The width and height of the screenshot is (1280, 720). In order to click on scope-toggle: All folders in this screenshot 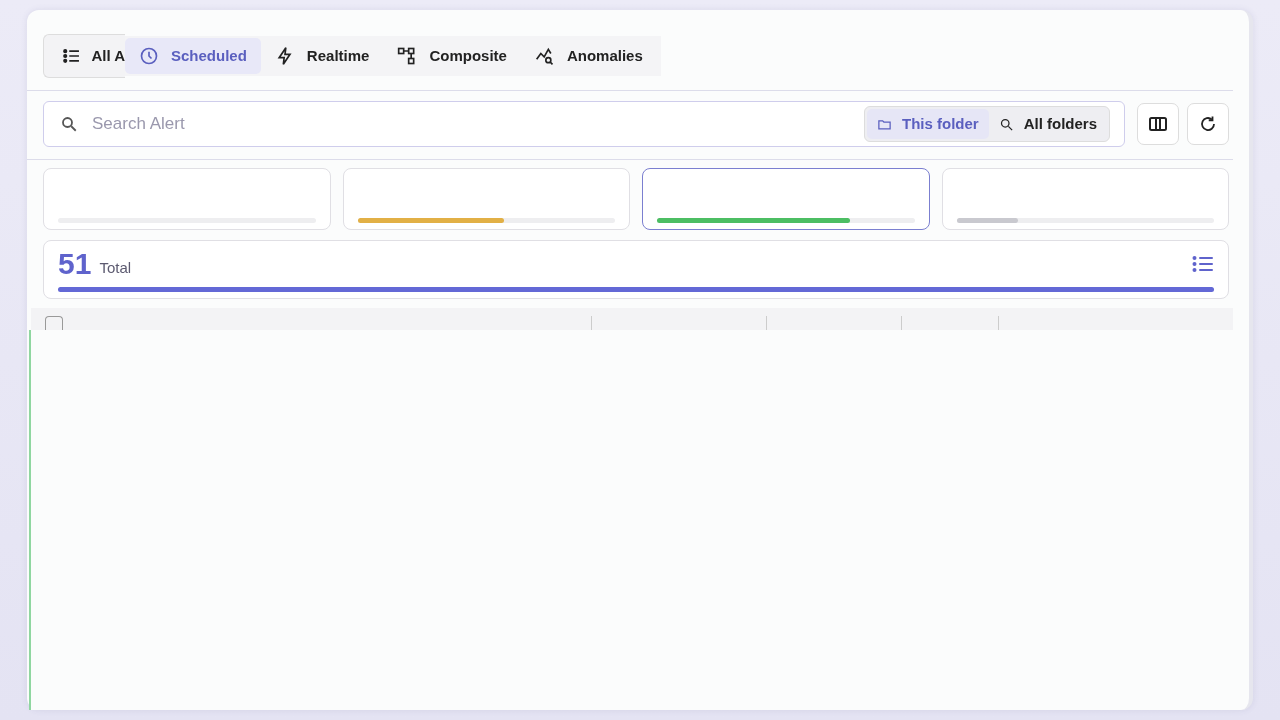, I will do `click(1047, 124)`.